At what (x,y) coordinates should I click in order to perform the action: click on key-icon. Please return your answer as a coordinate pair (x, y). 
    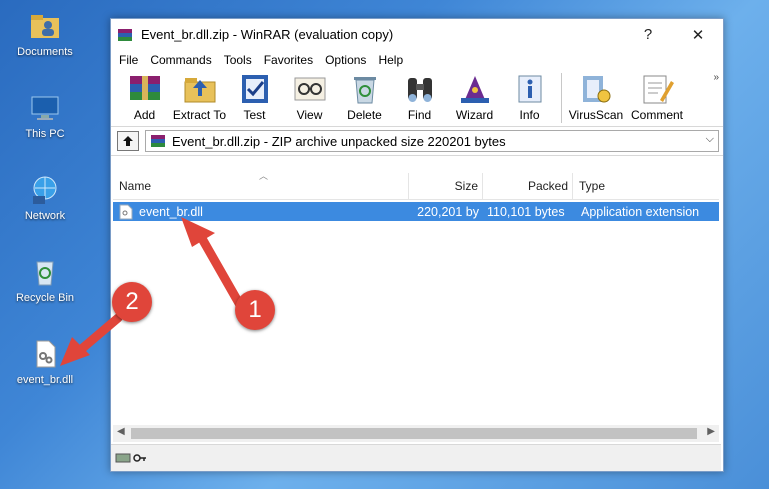
    Looking at the image, I should click on (139, 458).